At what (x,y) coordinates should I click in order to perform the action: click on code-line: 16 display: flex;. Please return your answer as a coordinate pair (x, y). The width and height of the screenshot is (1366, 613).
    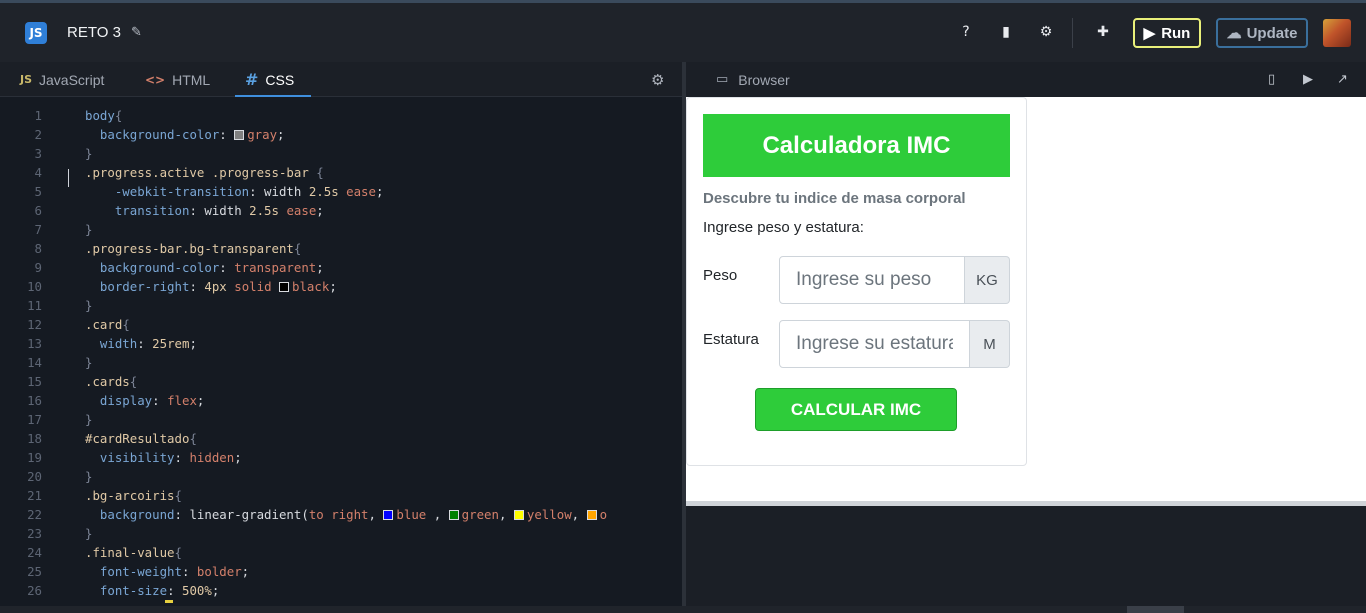
    Looking at the image, I should click on (116, 400).